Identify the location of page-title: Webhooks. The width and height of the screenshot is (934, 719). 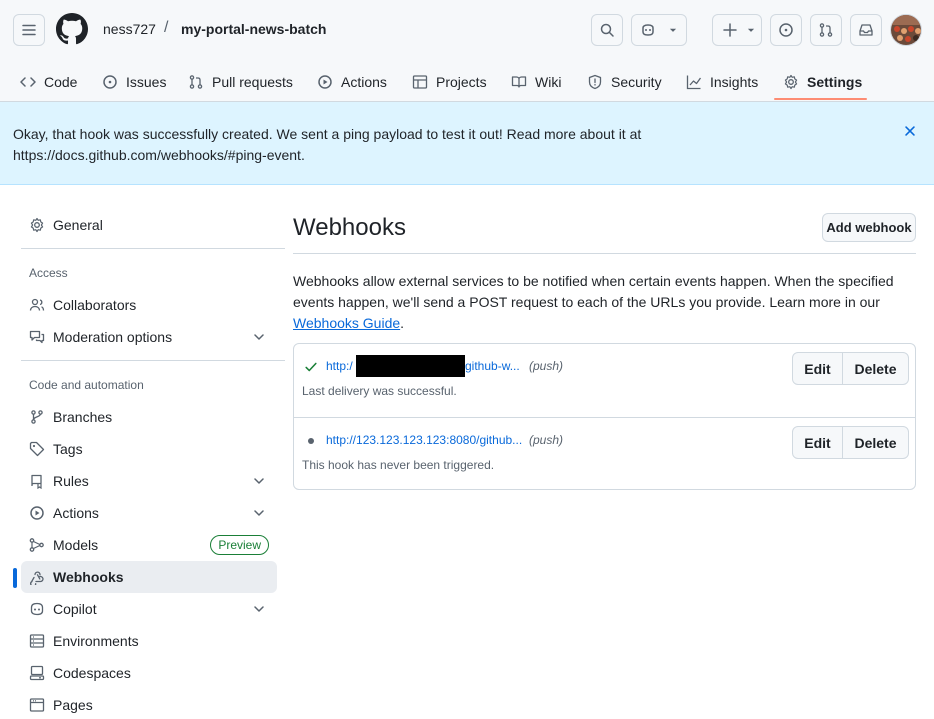
(349, 227).